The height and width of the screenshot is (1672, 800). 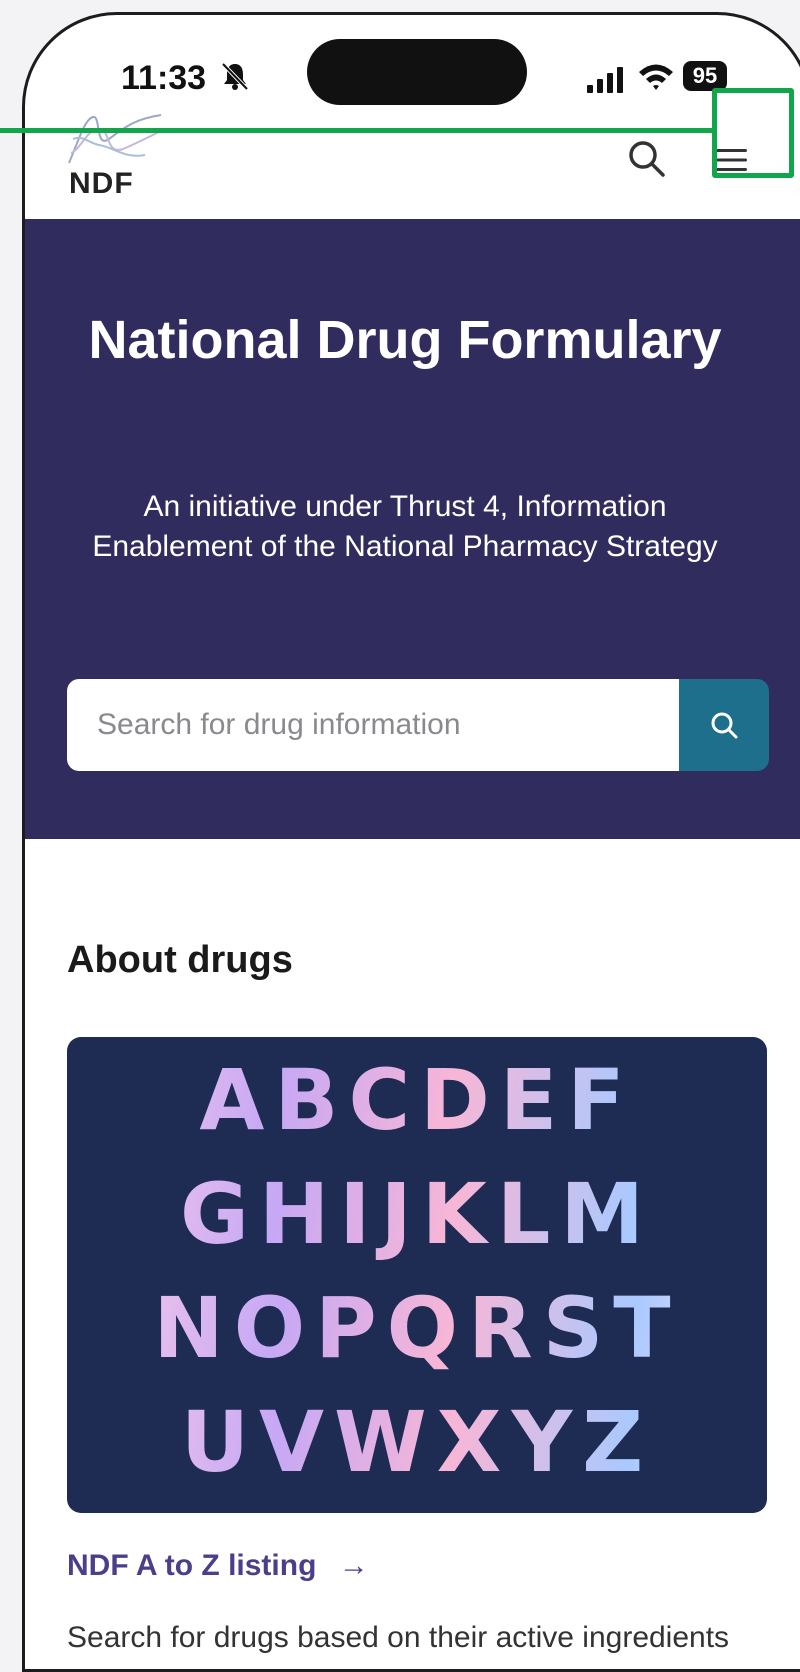 I want to click on status-bar: 11:33 95, so click(x=412, y=60).